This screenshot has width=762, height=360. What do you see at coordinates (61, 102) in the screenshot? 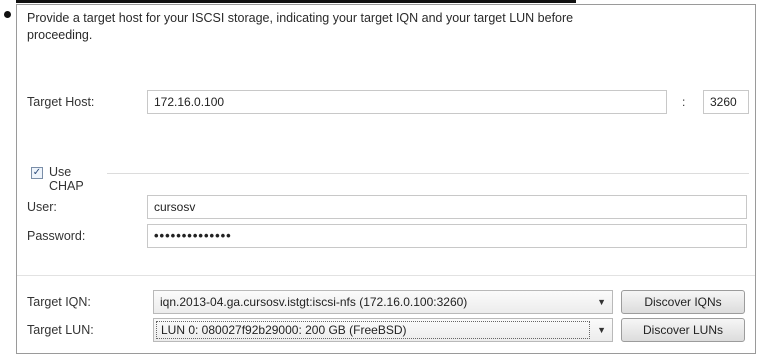
I see `target-host-label: Target Host:` at bounding box center [61, 102].